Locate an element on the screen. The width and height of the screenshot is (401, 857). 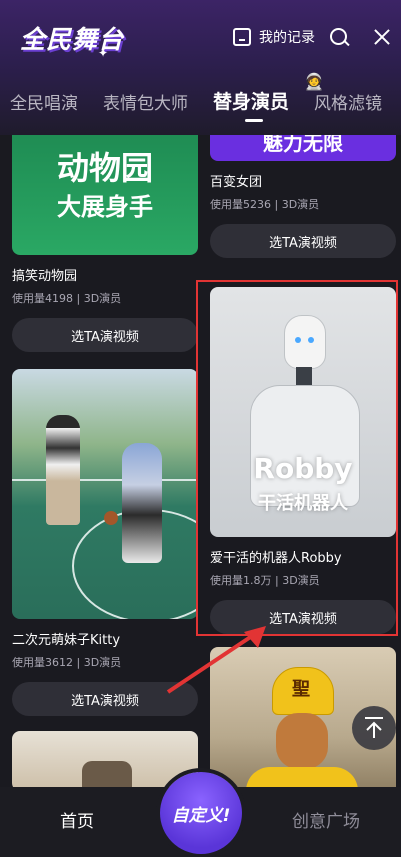
my-records-label: 我的记录 is located at coordinates (287, 38).